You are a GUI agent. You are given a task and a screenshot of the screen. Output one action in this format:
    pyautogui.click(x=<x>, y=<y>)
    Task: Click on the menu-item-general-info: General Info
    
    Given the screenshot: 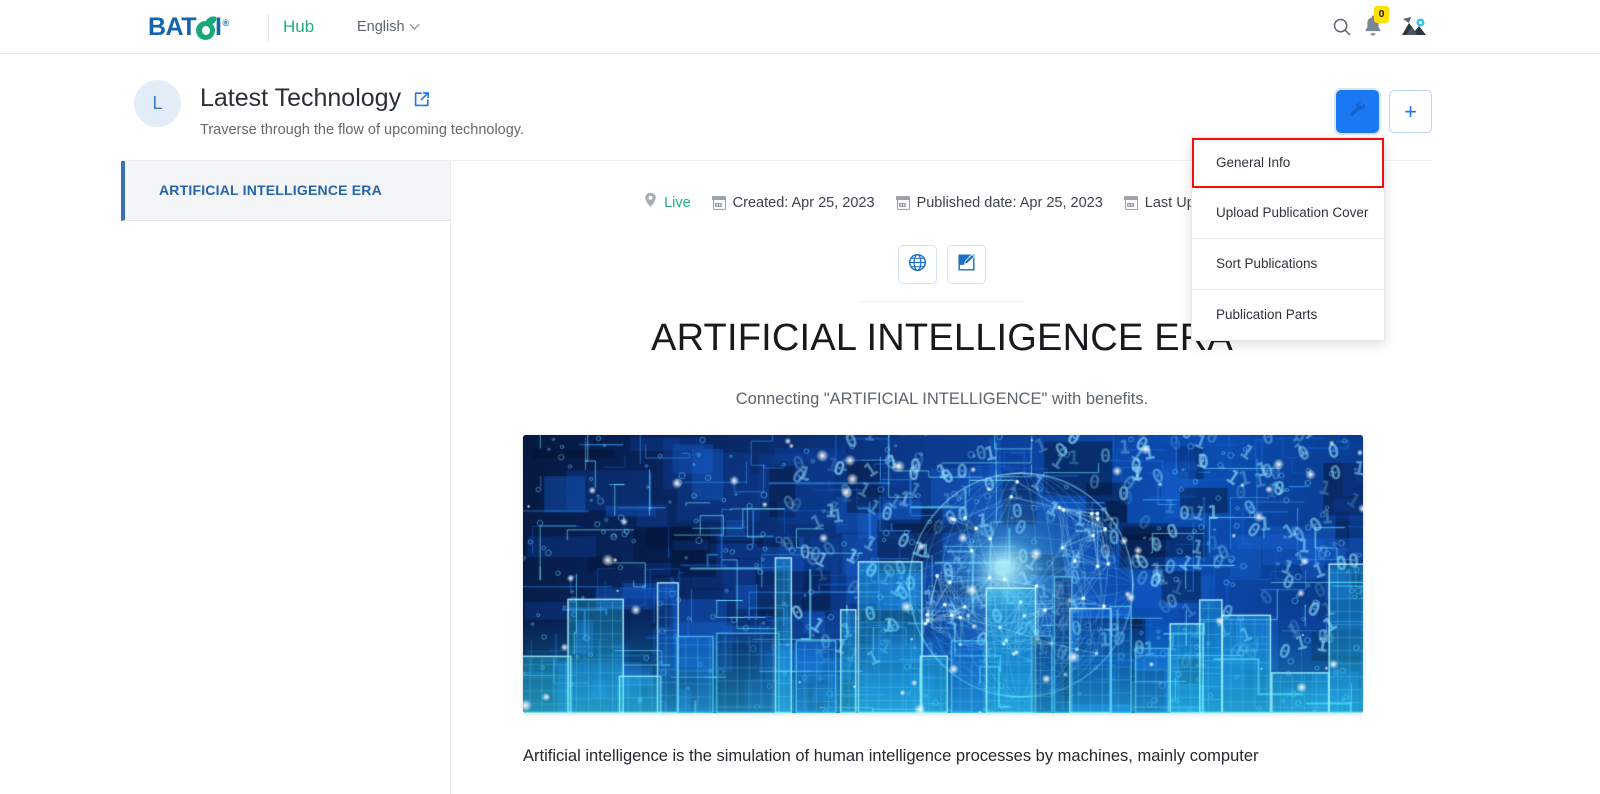 What is the action you would take?
    pyautogui.click(x=1288, y=163)
    